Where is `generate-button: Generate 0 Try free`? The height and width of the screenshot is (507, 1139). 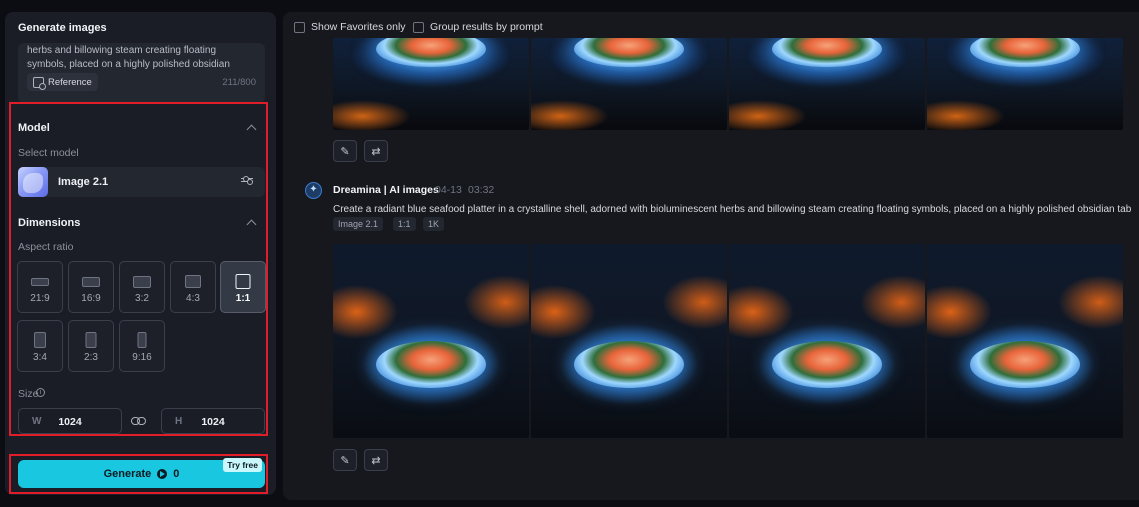
generate-button: Generate 0 Try free is located at coordinates (141, 473).